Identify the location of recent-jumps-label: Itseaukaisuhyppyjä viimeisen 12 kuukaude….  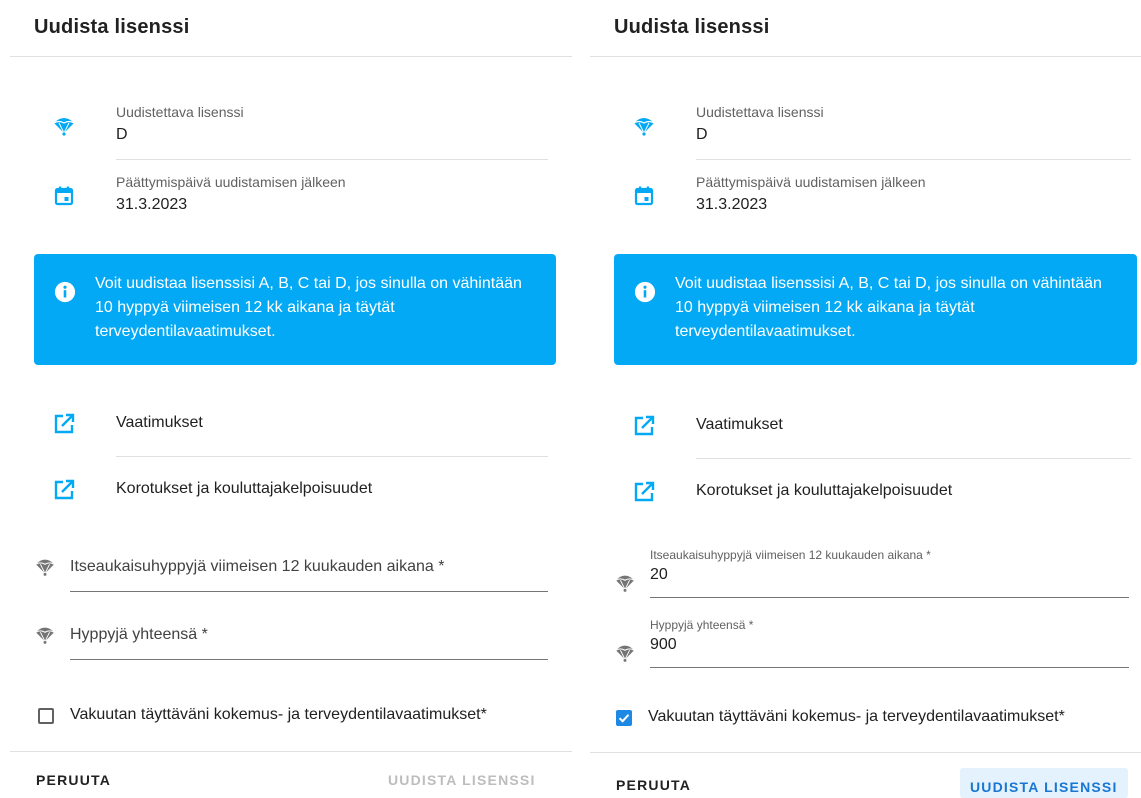
(790, 555).